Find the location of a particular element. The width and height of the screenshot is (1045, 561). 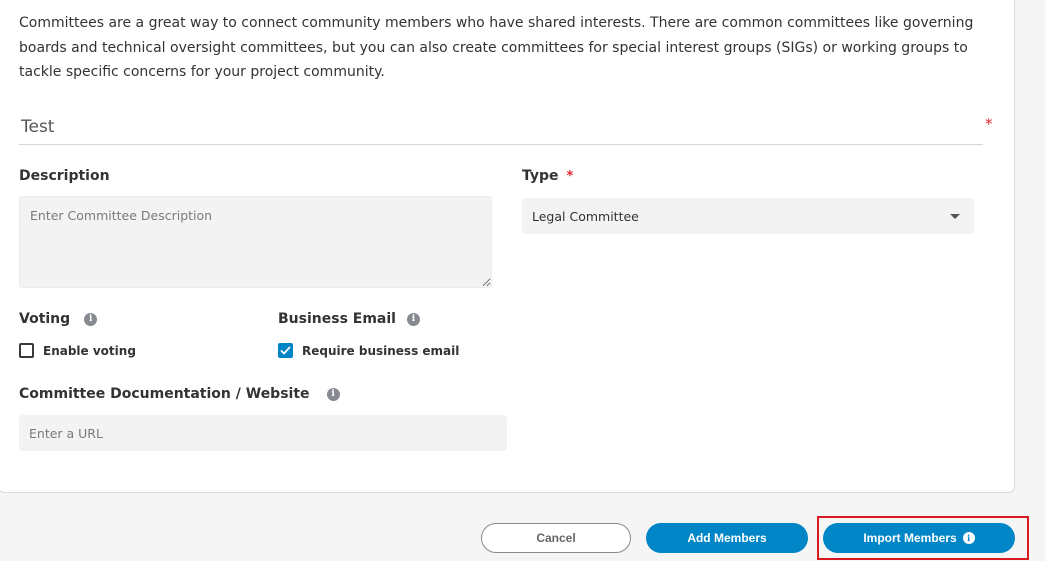

business-email-label-text: Business Email is located at coordinates (337, 319).